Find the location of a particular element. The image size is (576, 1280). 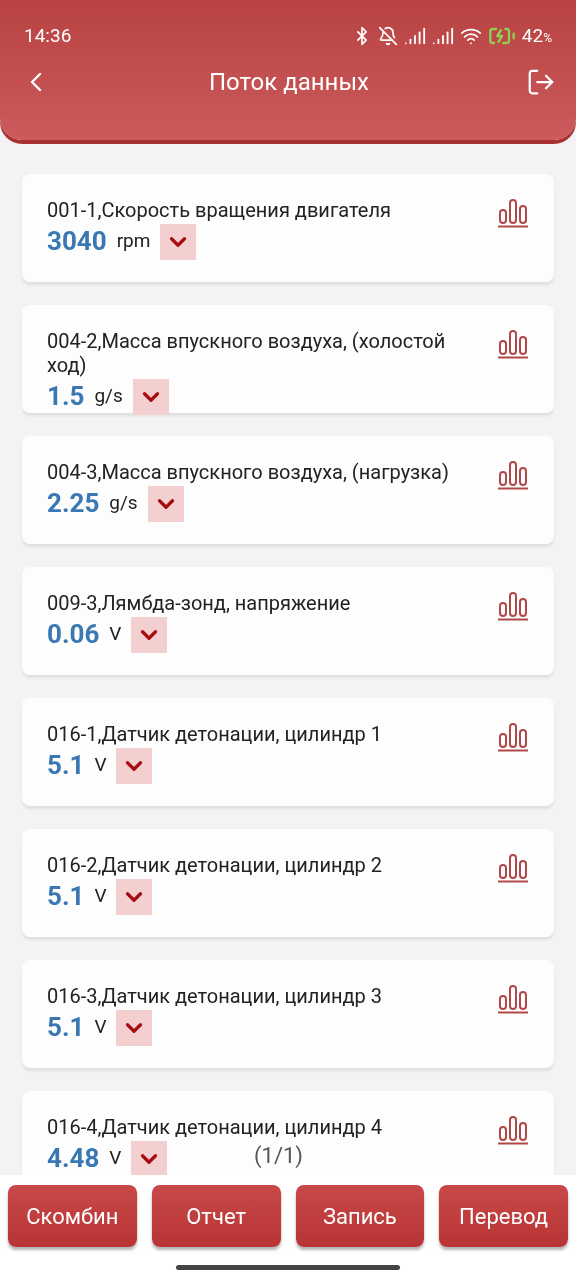

parameter-name: 016-2,Датчик детонации, цилиндр 2 is located at coordinates (214, 865).